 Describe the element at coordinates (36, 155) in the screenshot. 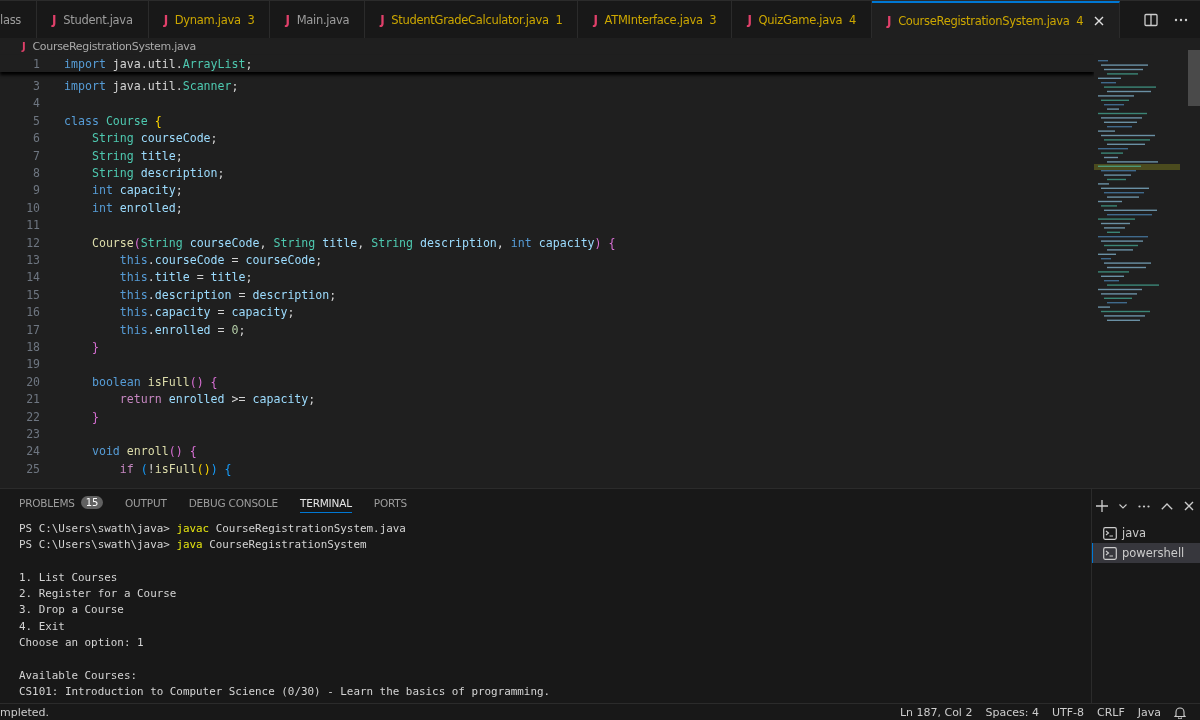

I see `line-number: 7` at that location.